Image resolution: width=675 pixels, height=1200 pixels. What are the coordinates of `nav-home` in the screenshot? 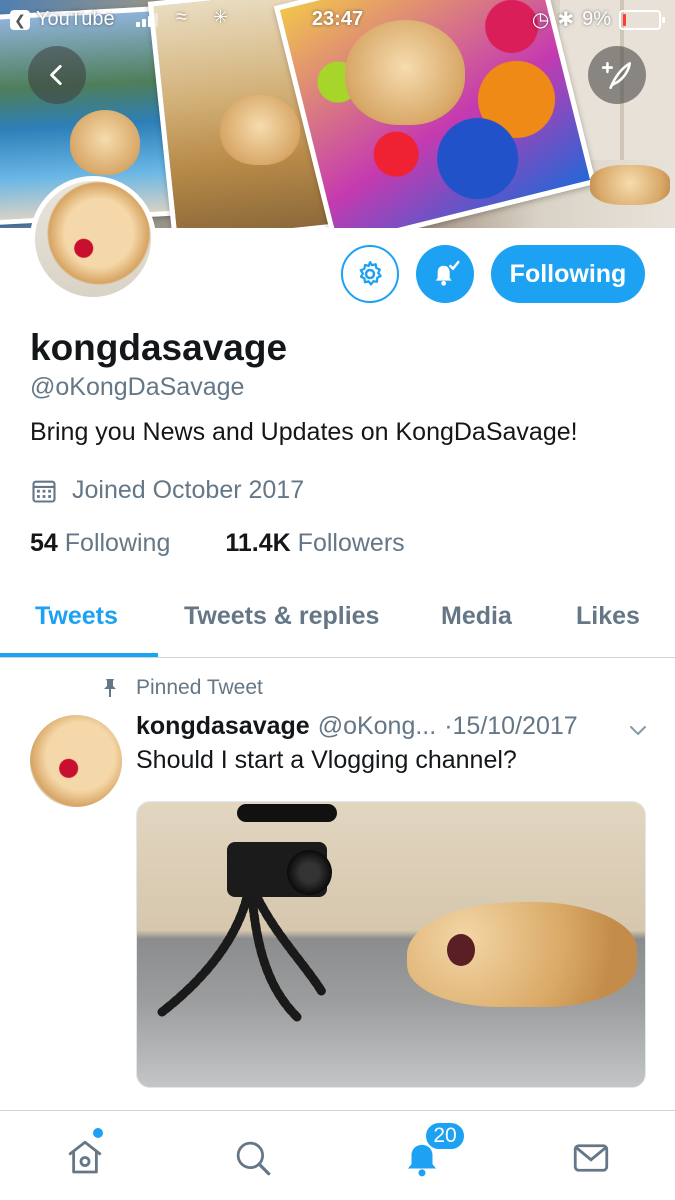 It's located at (85, 1158).